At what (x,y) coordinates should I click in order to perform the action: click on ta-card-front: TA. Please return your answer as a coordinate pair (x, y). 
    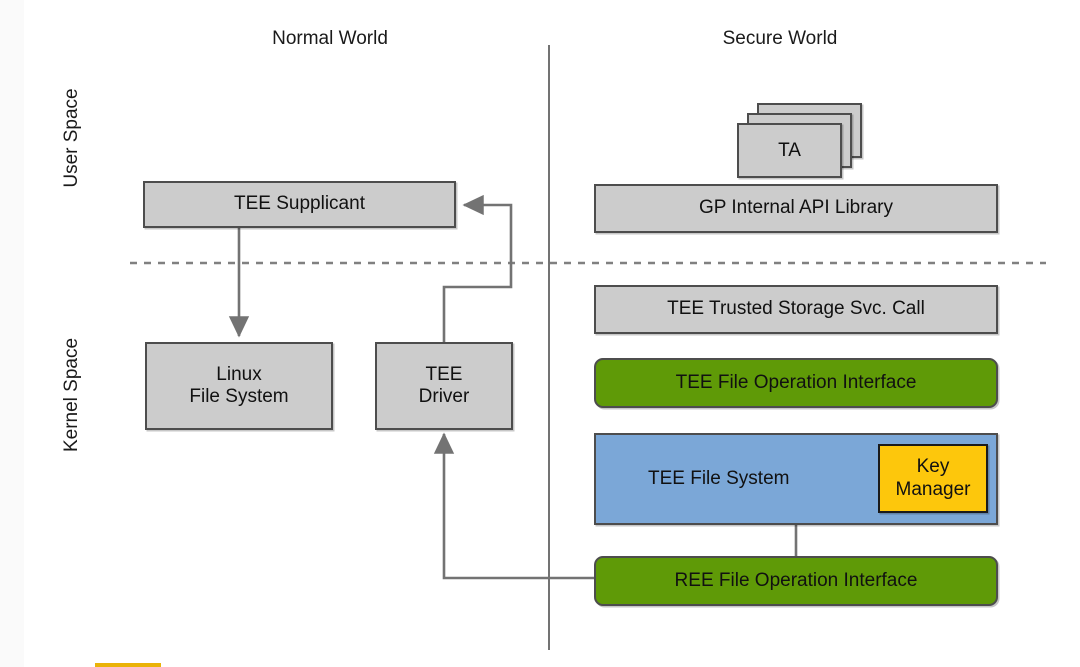
    Looking at the image, I should click on (789, 150).